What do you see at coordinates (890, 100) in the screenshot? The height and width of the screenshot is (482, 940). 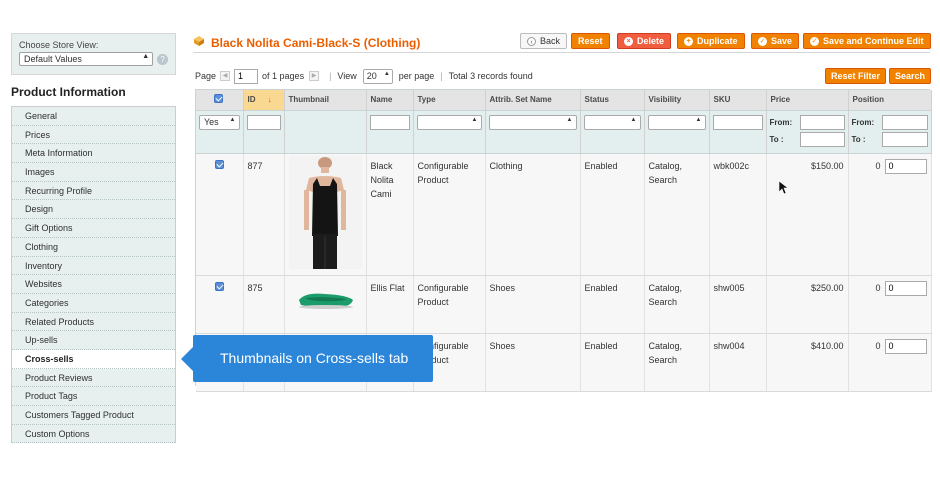 I see `col-position: Position` at bounding box center [890, 100].